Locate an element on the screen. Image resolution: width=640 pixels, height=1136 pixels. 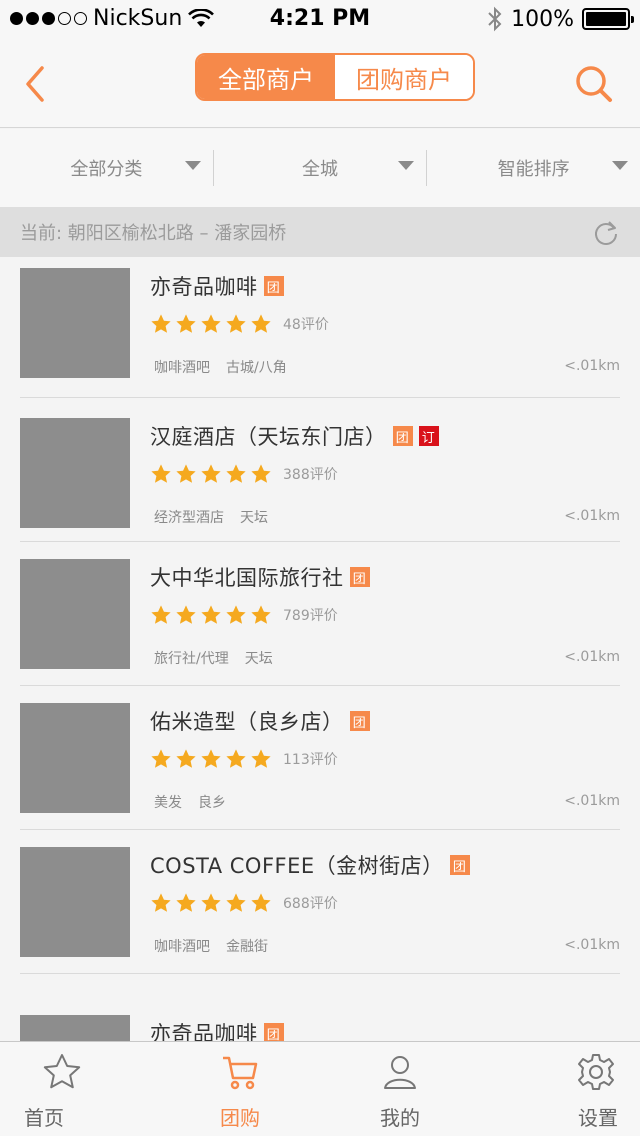
tab-mine: 我的 is located at coordinates (400, 1089).